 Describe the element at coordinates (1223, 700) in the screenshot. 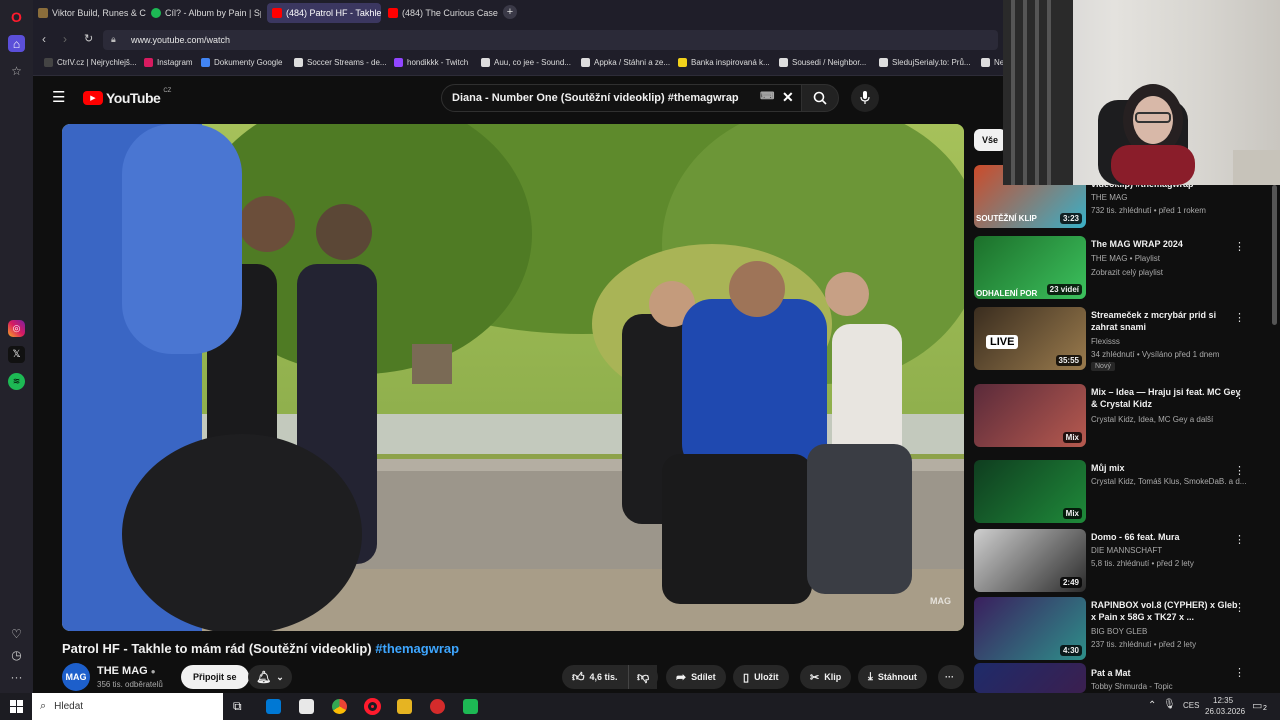

I see `clock-time: 12:35` at that location.